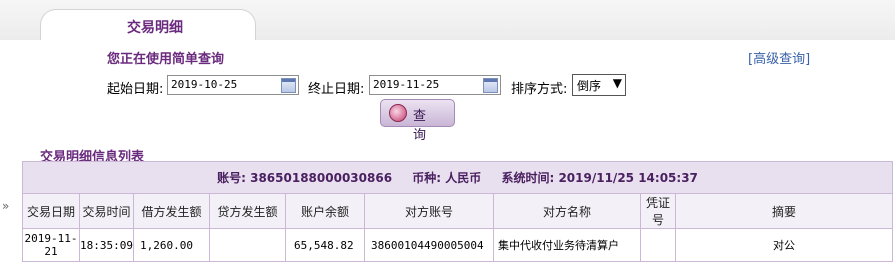 This screenshot has height=264, width=895. I want to click on system-time-value: 2019/11/25 14:05:37, so click(628, 178).